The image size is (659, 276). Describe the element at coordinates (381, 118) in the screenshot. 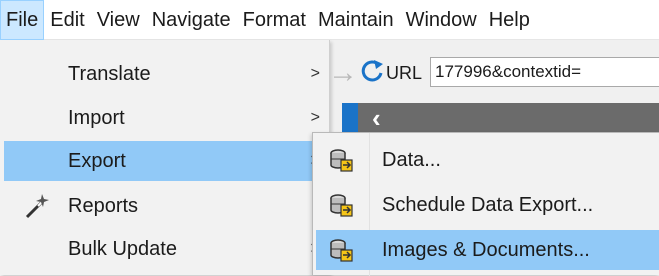

I see `back-chevron-icon: ‹` at that location.